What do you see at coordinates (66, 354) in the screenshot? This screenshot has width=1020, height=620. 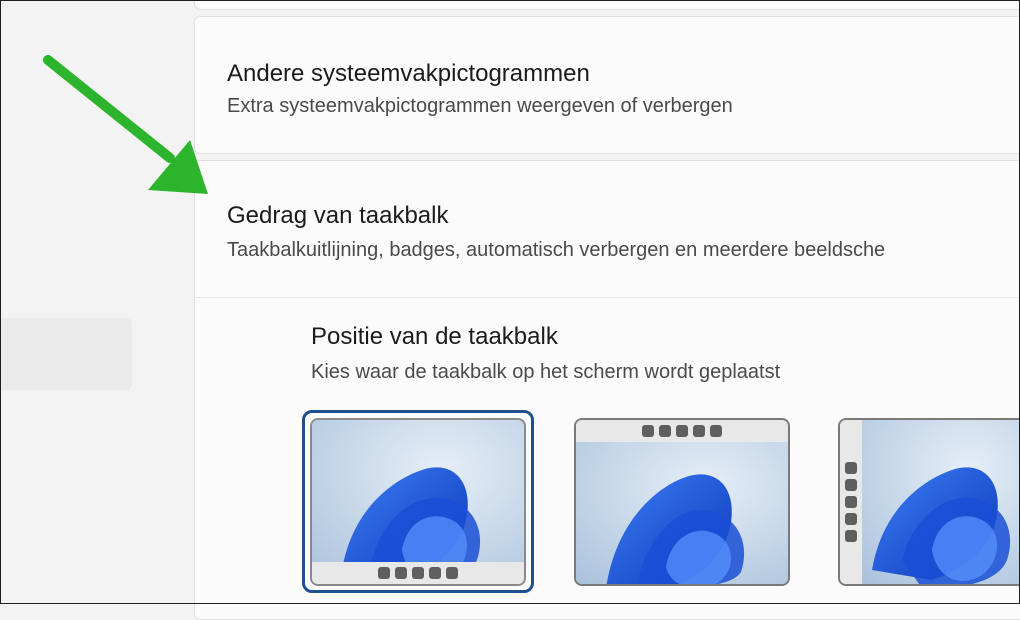 I see `sidebar-nav-item` at bounding box center [66, 354].